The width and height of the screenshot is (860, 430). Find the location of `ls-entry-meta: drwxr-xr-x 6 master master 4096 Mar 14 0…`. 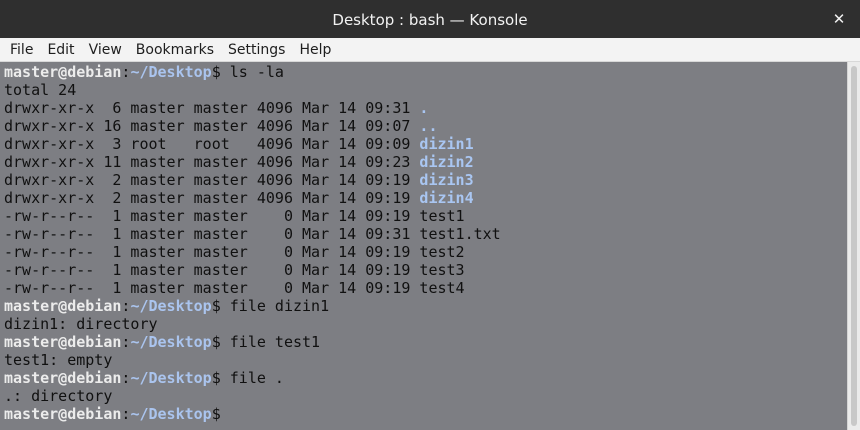

ls-entry-meta: drwxr-xr-x 6 master master 4096 Mar 14 0… is located at coordinates (212, 108).